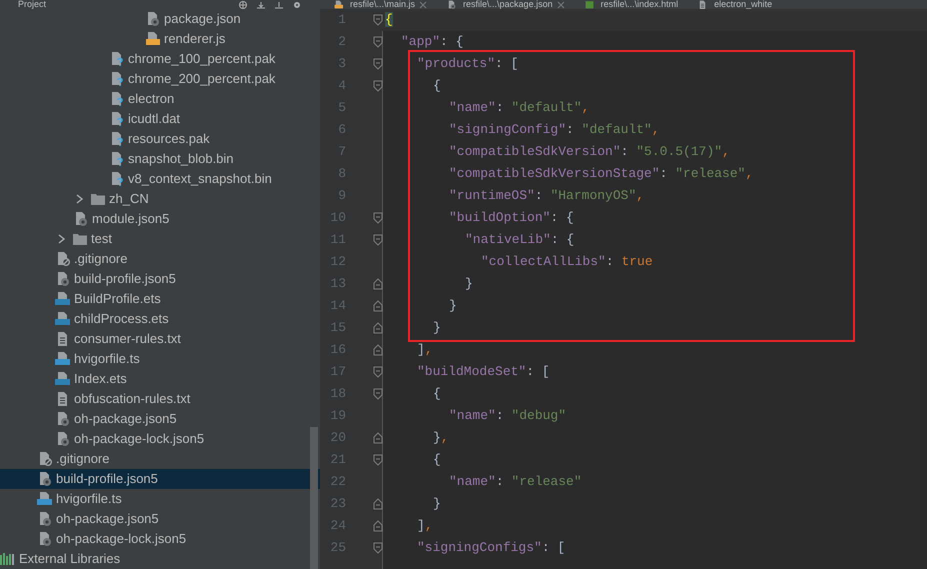 This screenshot has height=569, width=927. What do you see at coordinates (381, 4) in the screenshot?
I see `editor-tab: resfile\...\main.js` at bounding box center [381, 4].